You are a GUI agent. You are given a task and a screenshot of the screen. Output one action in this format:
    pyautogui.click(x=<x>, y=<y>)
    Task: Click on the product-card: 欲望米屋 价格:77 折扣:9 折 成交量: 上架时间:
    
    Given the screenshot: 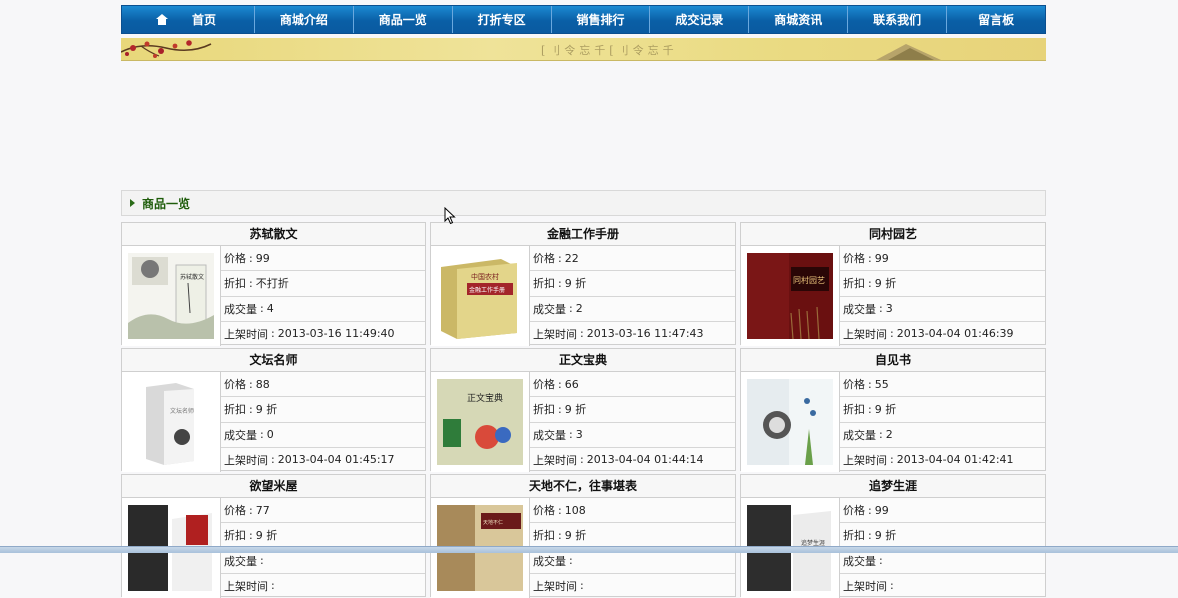 What is the action you would take?
    pyautogui.click(x=273, y=536)
    